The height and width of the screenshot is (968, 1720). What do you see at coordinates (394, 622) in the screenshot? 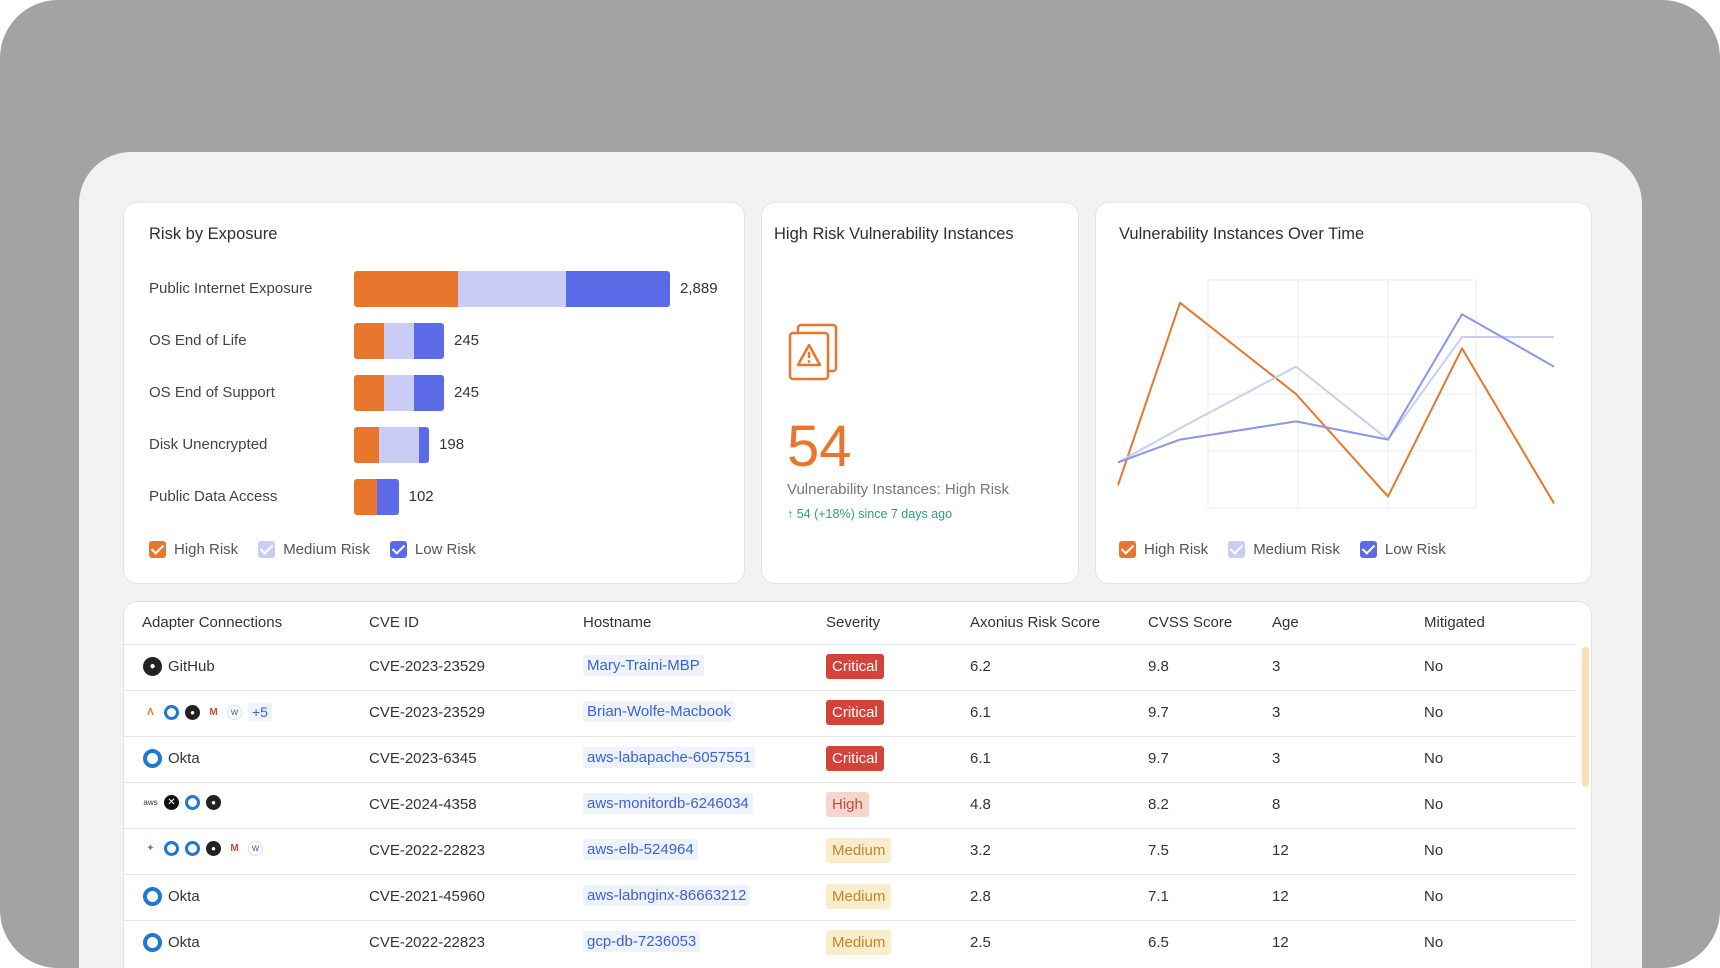
I see `col-header-cve: CVE ID` at bounding box center [394, 622].